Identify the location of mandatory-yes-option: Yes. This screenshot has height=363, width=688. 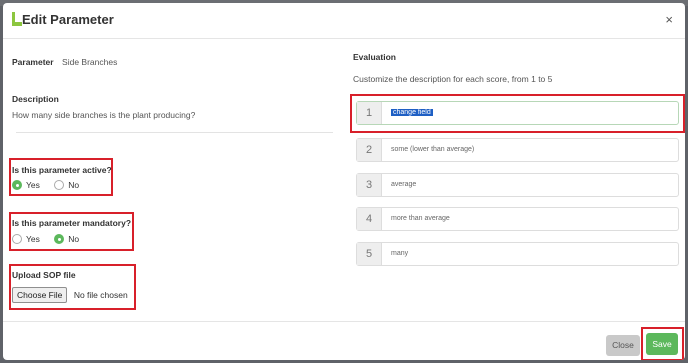
(26, 239).